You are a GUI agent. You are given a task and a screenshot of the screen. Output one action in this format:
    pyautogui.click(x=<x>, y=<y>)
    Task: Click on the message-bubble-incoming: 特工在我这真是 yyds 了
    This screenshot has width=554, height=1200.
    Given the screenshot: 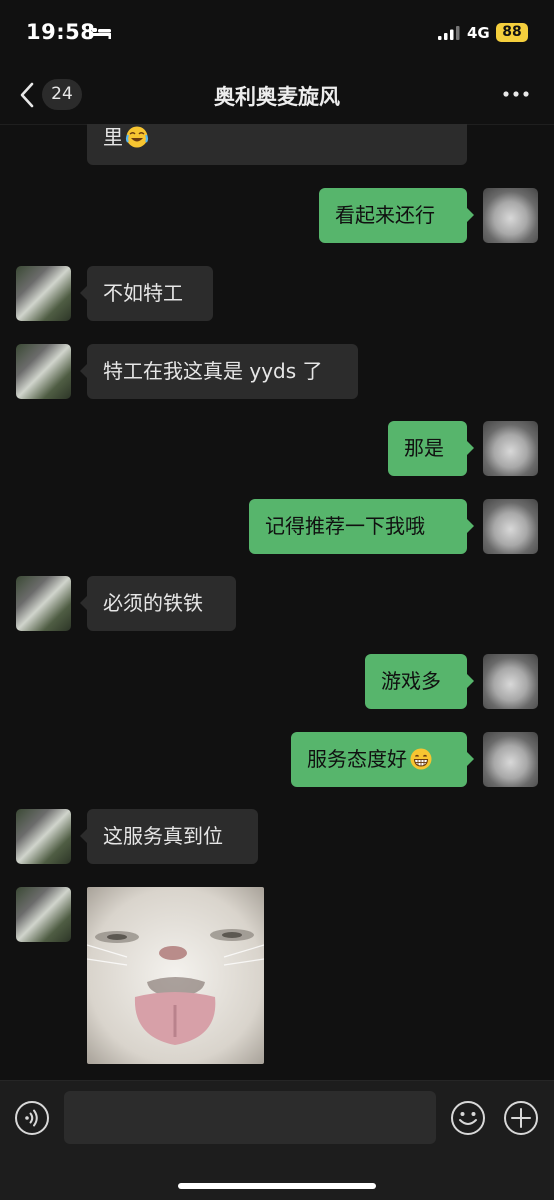 What is the action you would take?
    pyautogui.click(x=219, y=371)
    